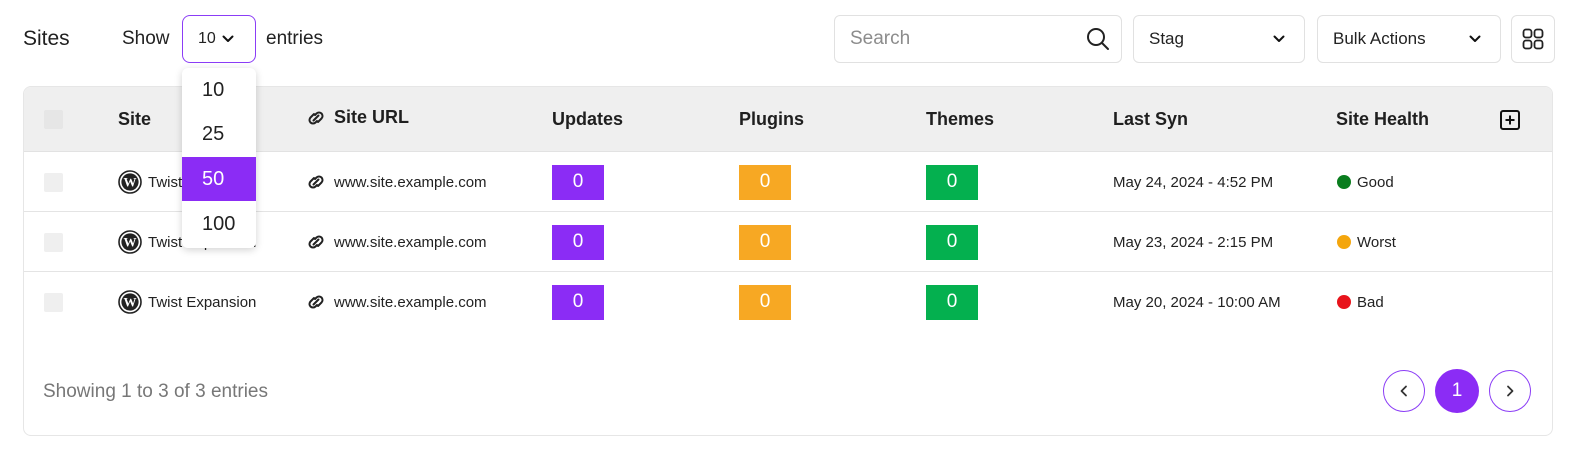 The image size is (1581, 452). What do you see at coordinates (134, 119) in the screenshot?
I see `column-header-site: Site` at bounding box center [134, 119].